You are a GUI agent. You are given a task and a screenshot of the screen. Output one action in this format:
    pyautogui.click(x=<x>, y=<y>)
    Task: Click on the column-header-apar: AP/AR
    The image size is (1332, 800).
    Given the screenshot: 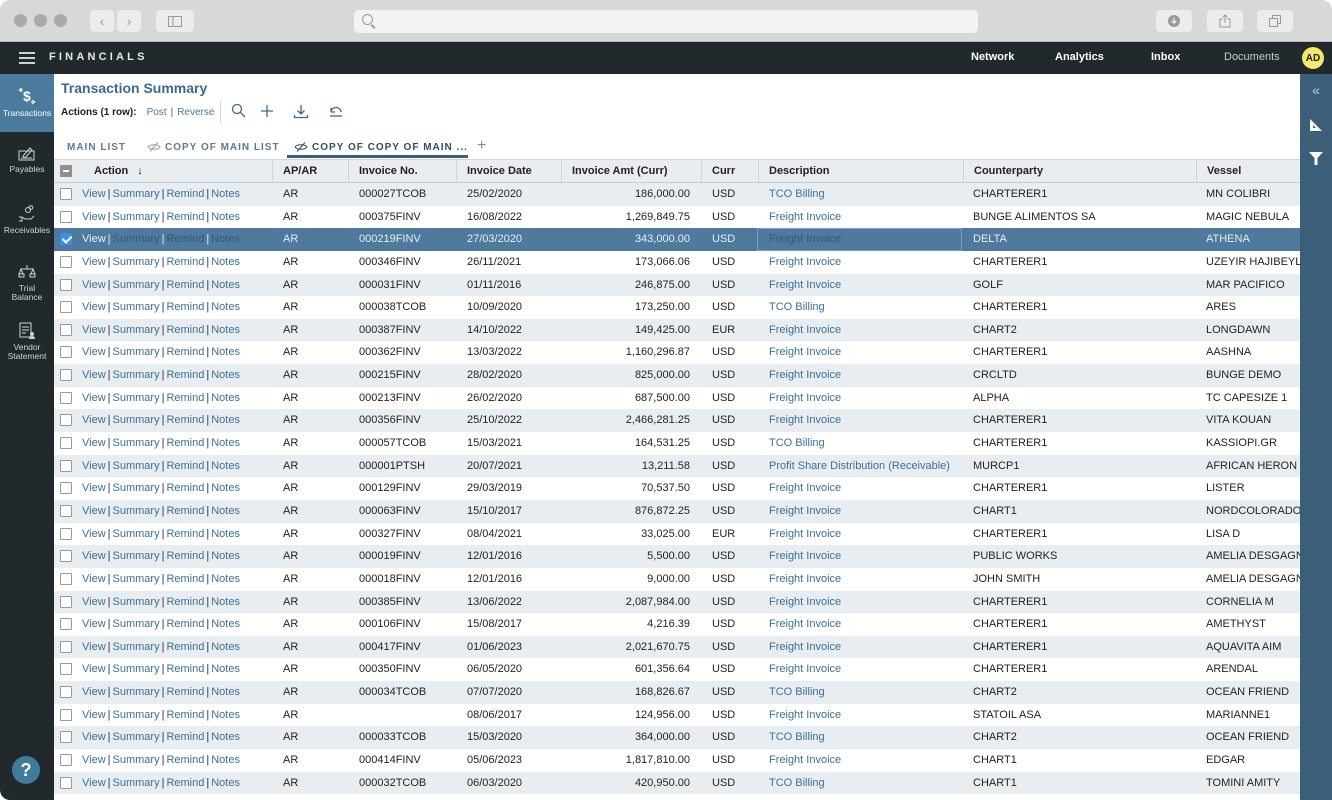 What is the action you would take?
    pyautogui.click(x=310, y=171)
    